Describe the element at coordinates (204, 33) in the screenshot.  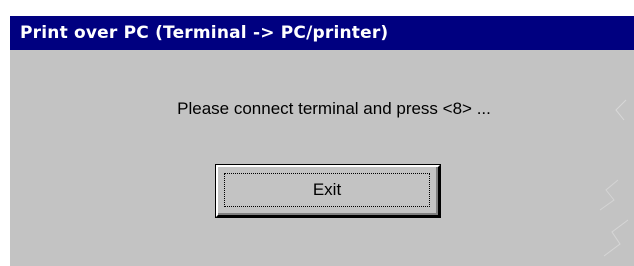
I see `window-title: Print over PC (Terminal -> PC/printer)` at that location.